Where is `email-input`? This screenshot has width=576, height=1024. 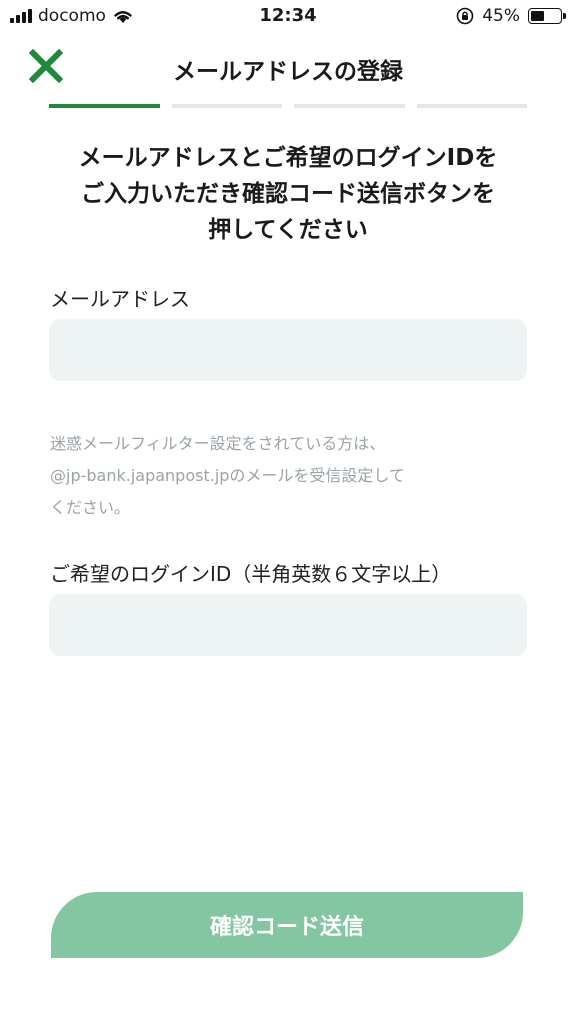
email-input is located at coordinates (288, 350).